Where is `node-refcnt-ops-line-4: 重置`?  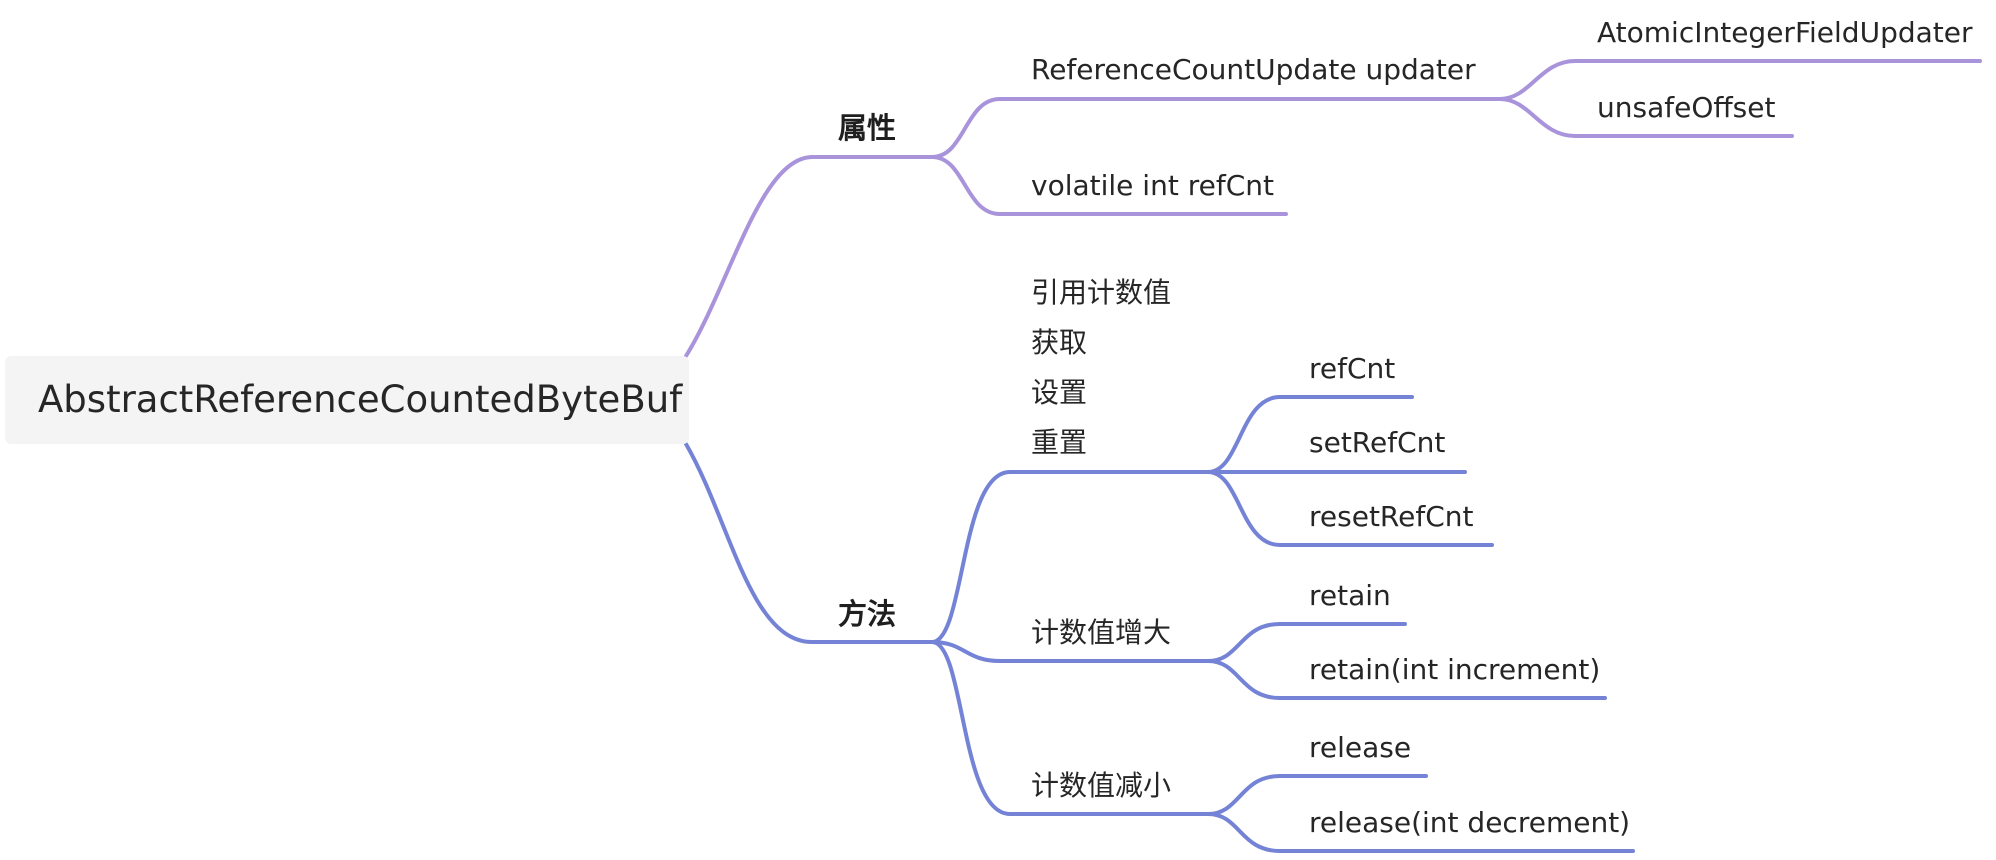
node-refcnt-ops-line-4: 重置 is located at coordinates (1059, 443).